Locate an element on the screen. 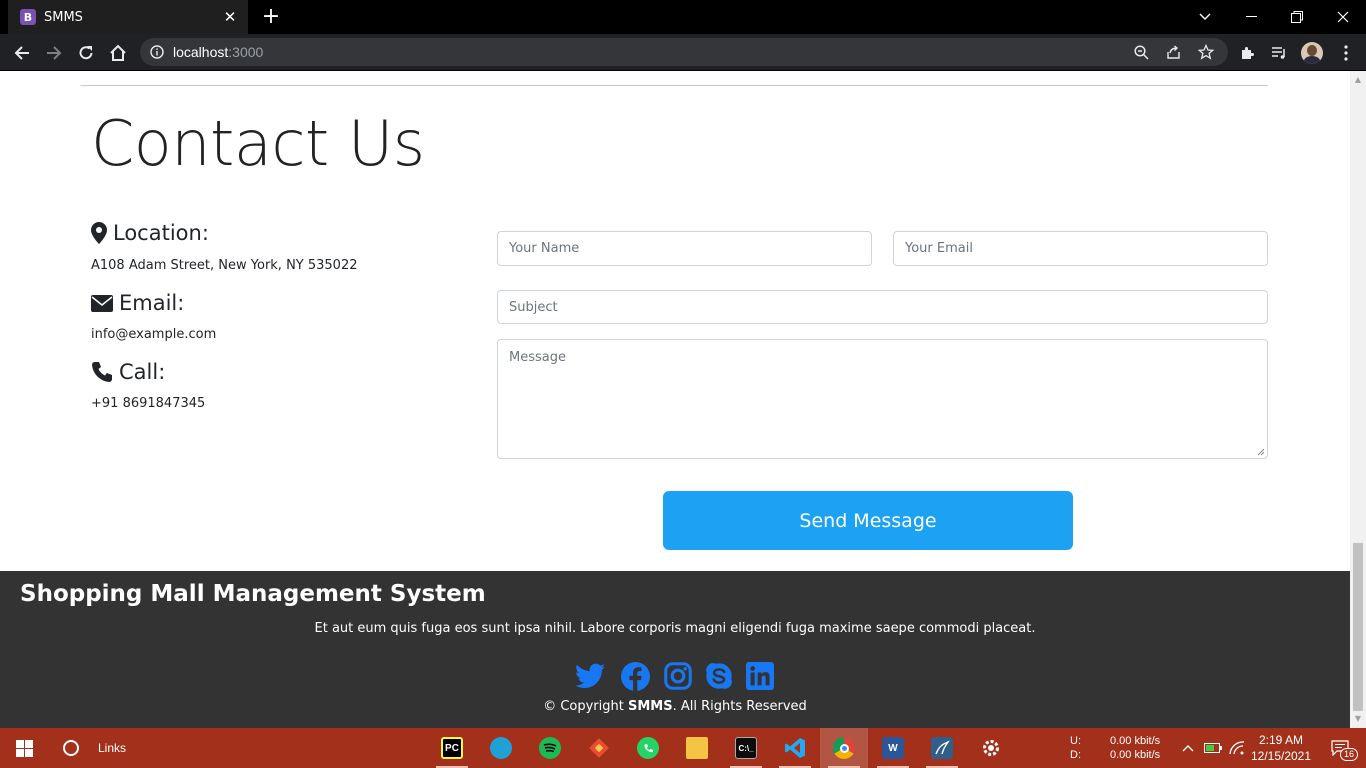 The width and height of the screenshot is (1366, 768). copyright-text: © Copyright SMMS. All Rights Reserved is located at coordinates (675, 706).